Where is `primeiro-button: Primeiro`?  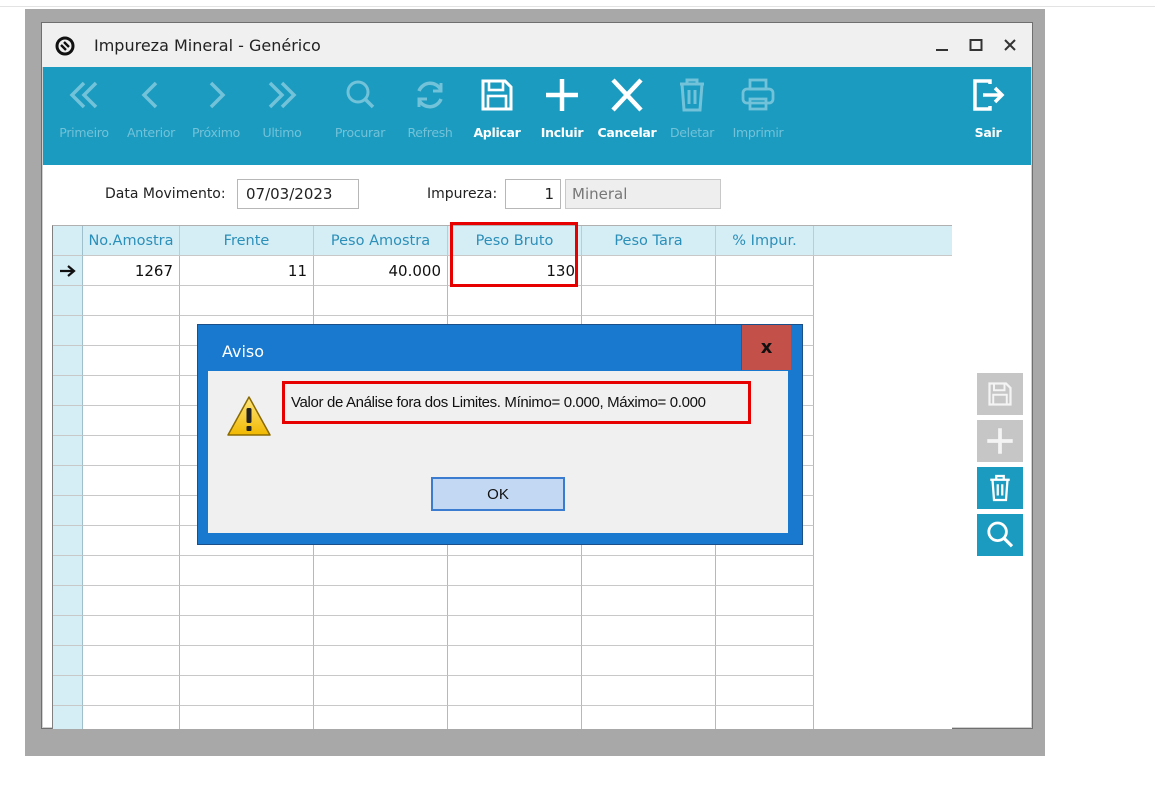 primeiro-button: Primeiro is located at coordinates (84, 115).